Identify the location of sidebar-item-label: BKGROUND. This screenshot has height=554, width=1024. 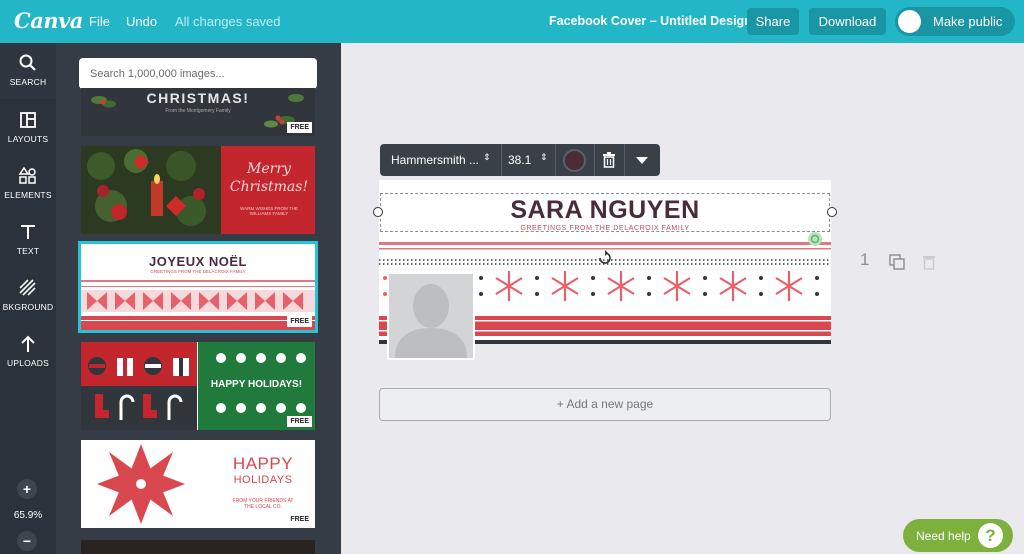
(28, 307).